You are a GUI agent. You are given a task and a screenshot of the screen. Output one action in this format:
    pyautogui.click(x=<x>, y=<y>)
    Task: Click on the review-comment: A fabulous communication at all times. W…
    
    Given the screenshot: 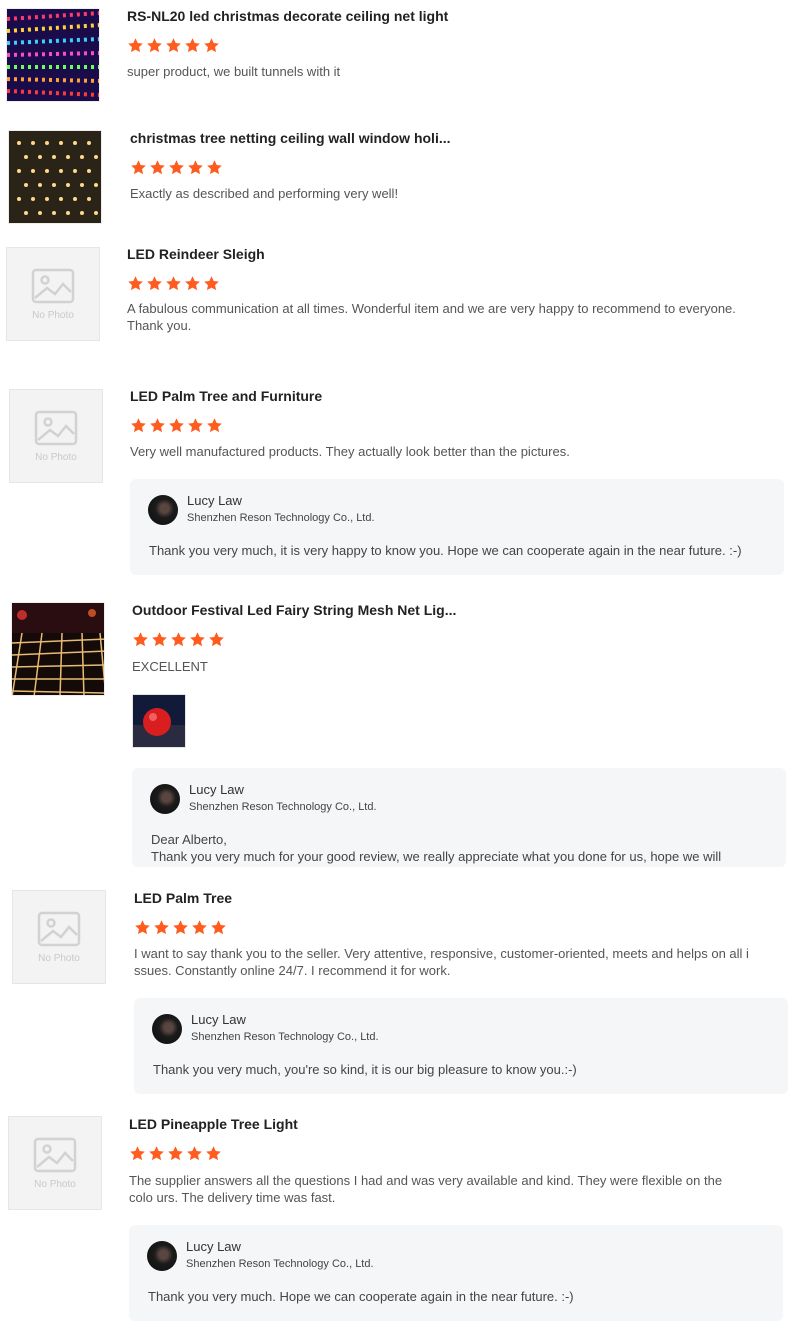 What is the action you would take?
    pyautogui.click(x=431, y=317)
    